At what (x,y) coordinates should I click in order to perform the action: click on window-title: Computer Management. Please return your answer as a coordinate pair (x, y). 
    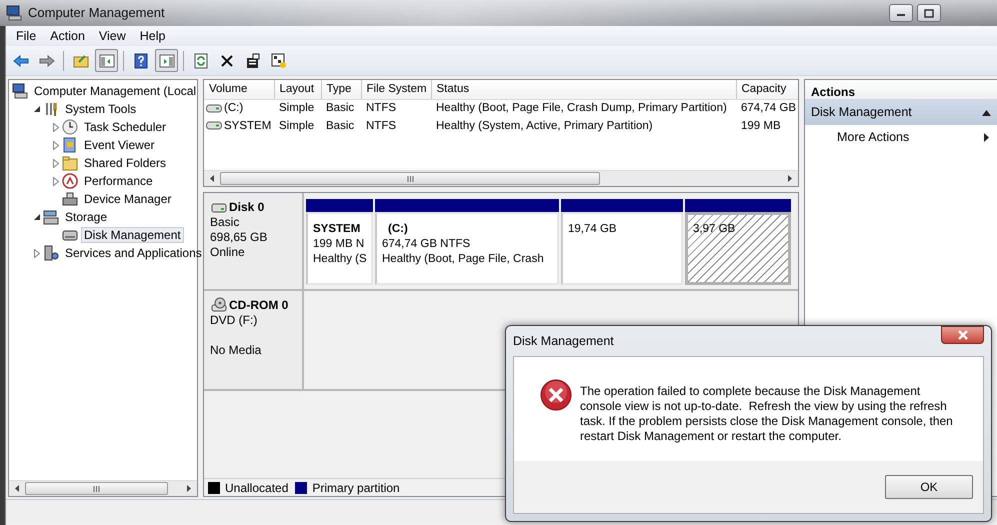
    Looking at the image, I should click on (96, 13).